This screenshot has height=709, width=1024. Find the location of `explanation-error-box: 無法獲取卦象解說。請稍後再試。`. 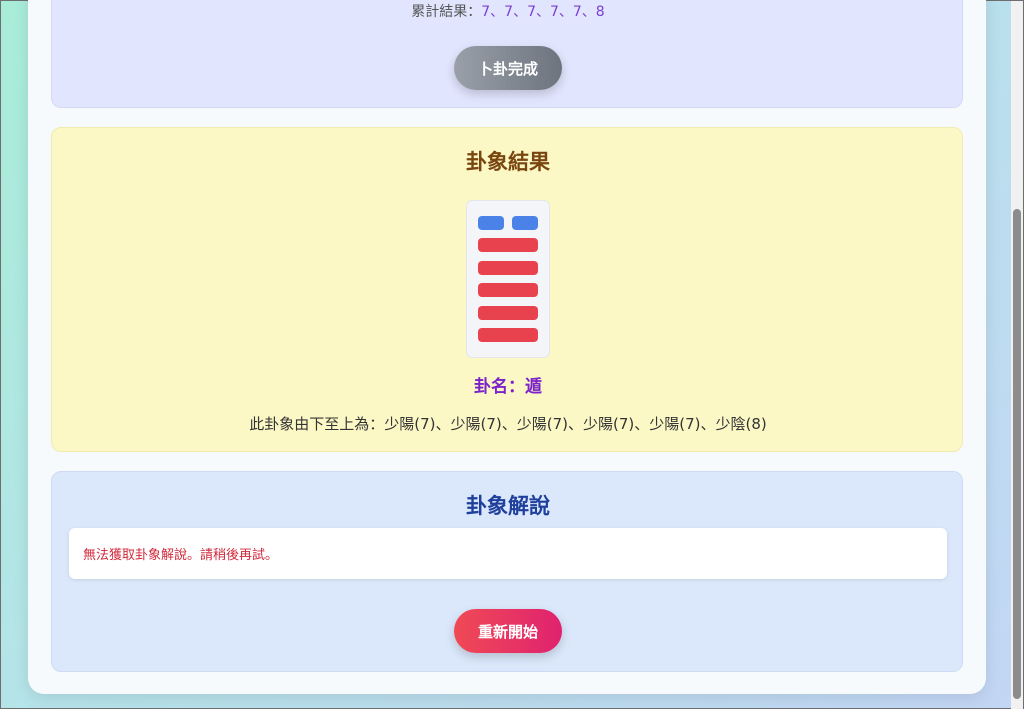

explanation-error-box: 無法獲取卦象解說。請稍後再試。 is located at coordinates (508, 553).